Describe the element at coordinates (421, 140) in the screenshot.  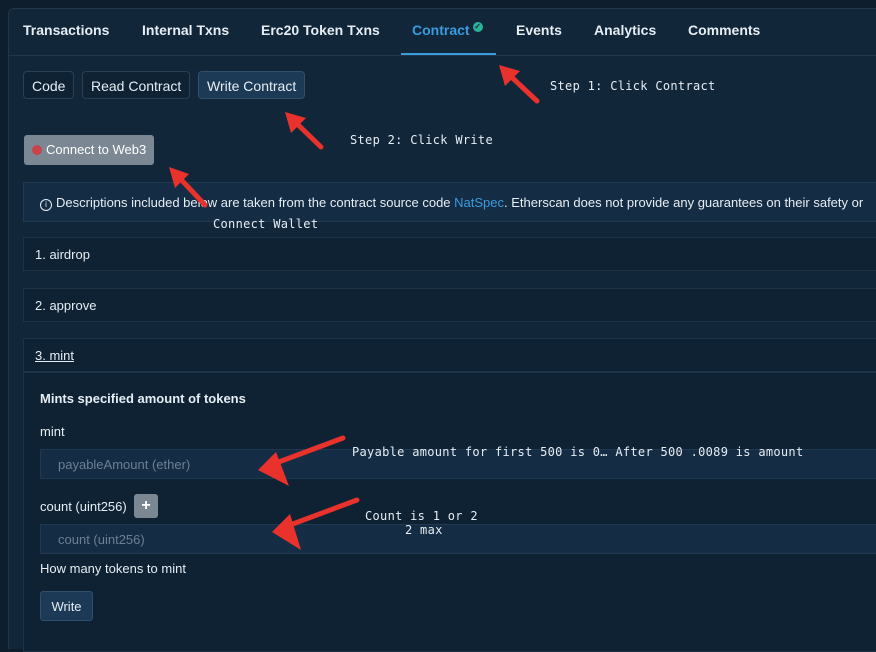
I see `annotation-step2: Step 2: Click Write` at that location.